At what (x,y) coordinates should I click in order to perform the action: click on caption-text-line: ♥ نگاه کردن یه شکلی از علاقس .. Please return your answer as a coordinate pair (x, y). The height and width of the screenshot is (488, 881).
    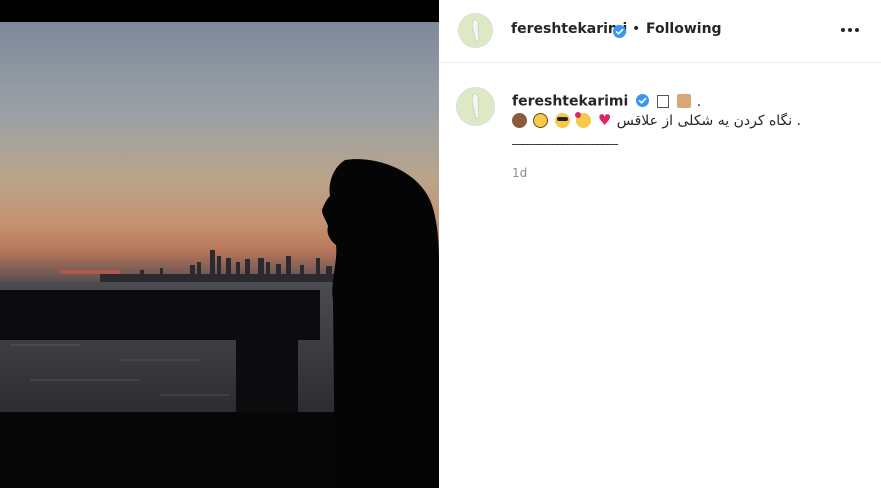
    Looking at the image, I should click on (656, 120).